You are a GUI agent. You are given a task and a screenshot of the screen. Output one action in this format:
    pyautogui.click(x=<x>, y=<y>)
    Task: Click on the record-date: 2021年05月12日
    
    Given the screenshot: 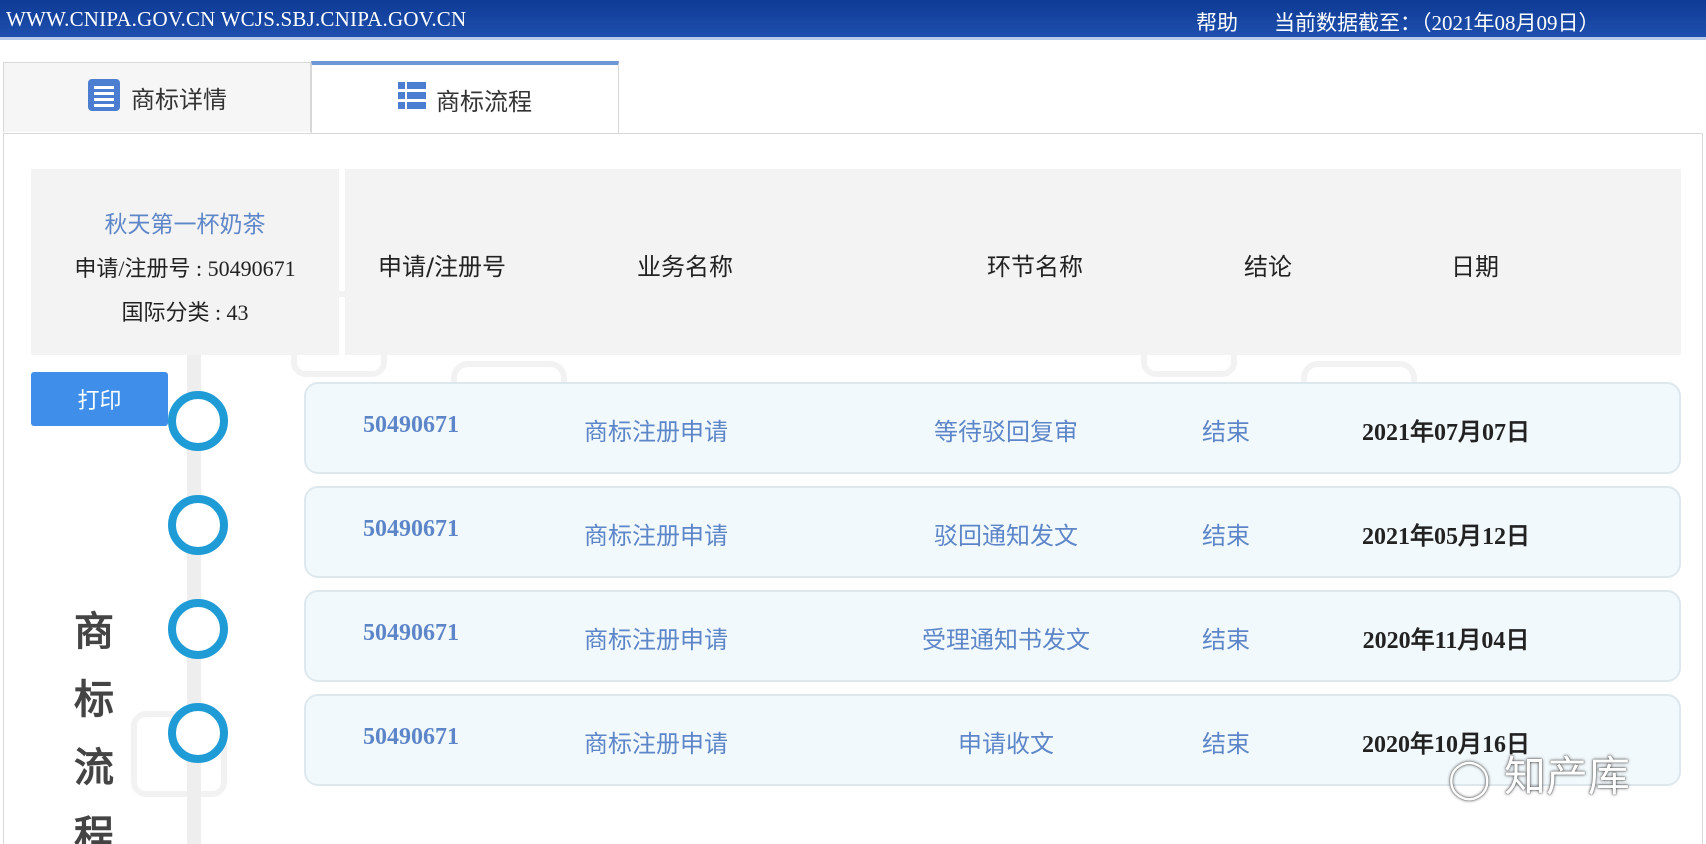 What is the action you would take?
    pyautogui.click(x=1446, y=537)
    